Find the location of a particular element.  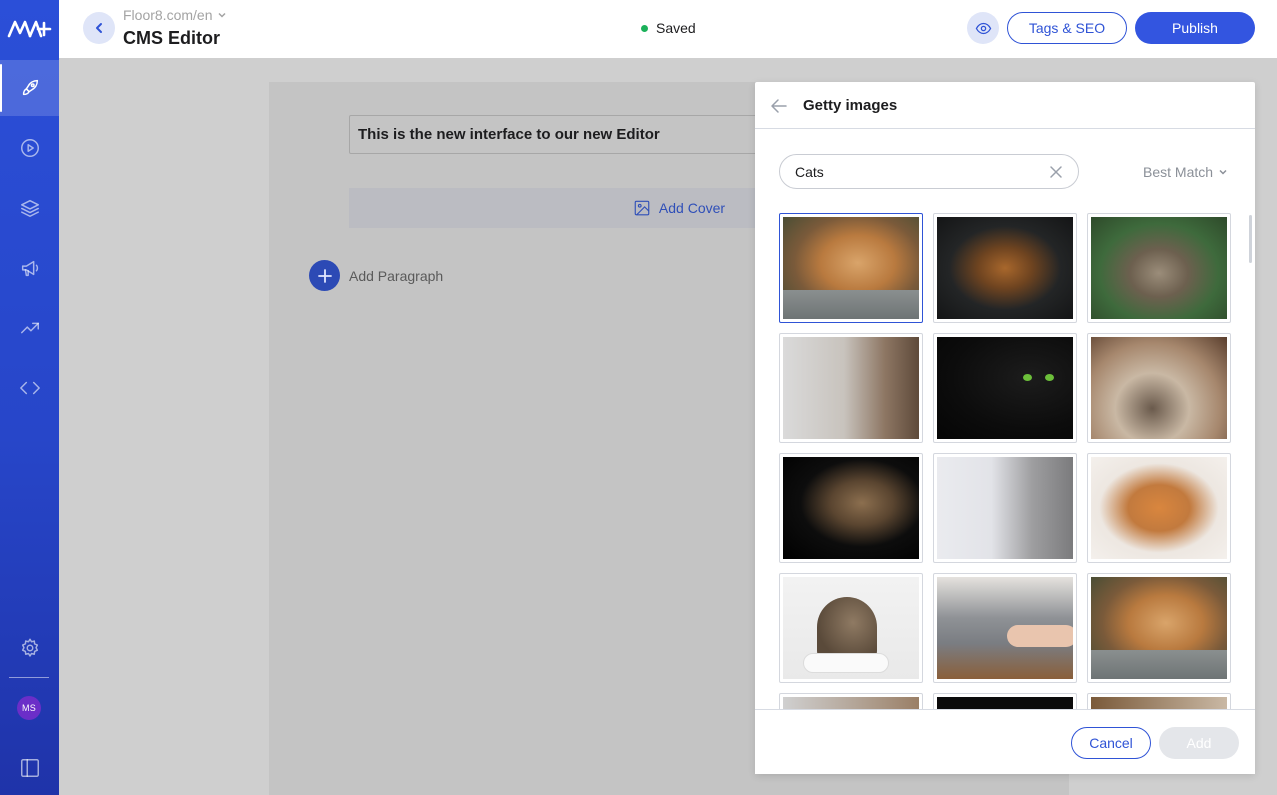

sidebar-item-media is located at coordinates (29, 148).